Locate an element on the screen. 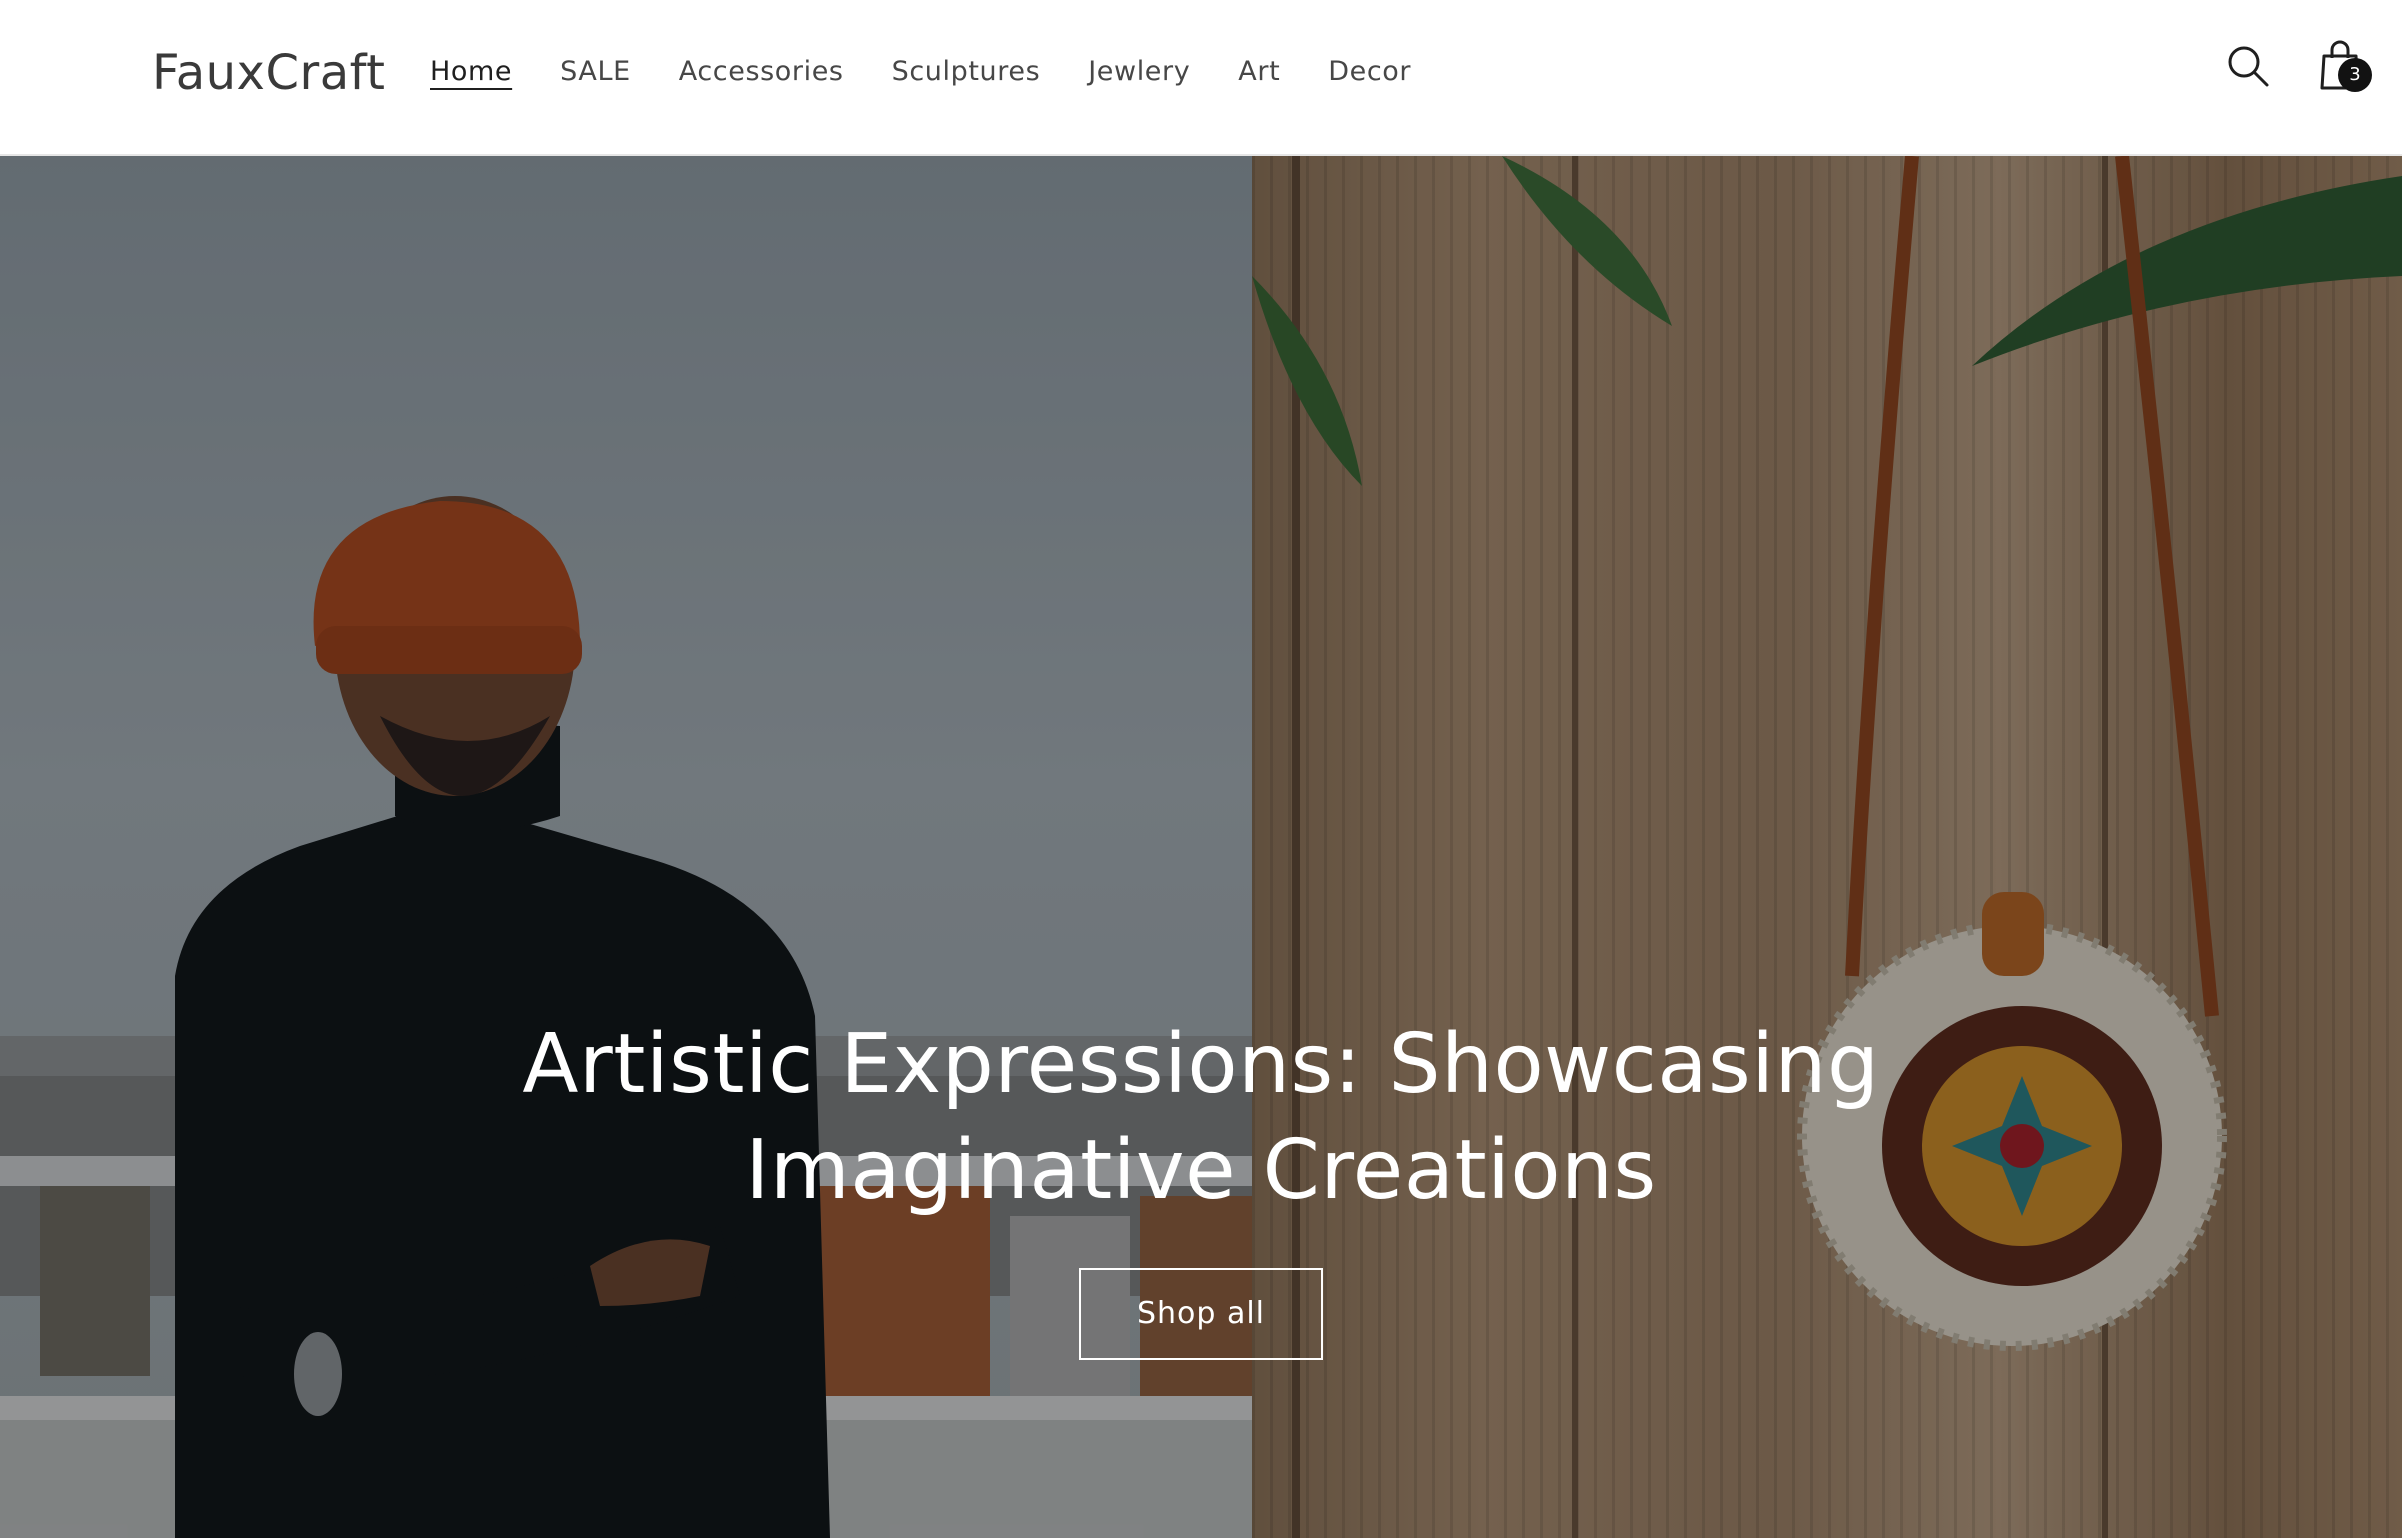 The height and width of the screenshot is (1538, 2402). nav-link-sculptures: Sculptures is located at coordinates (966, 72).